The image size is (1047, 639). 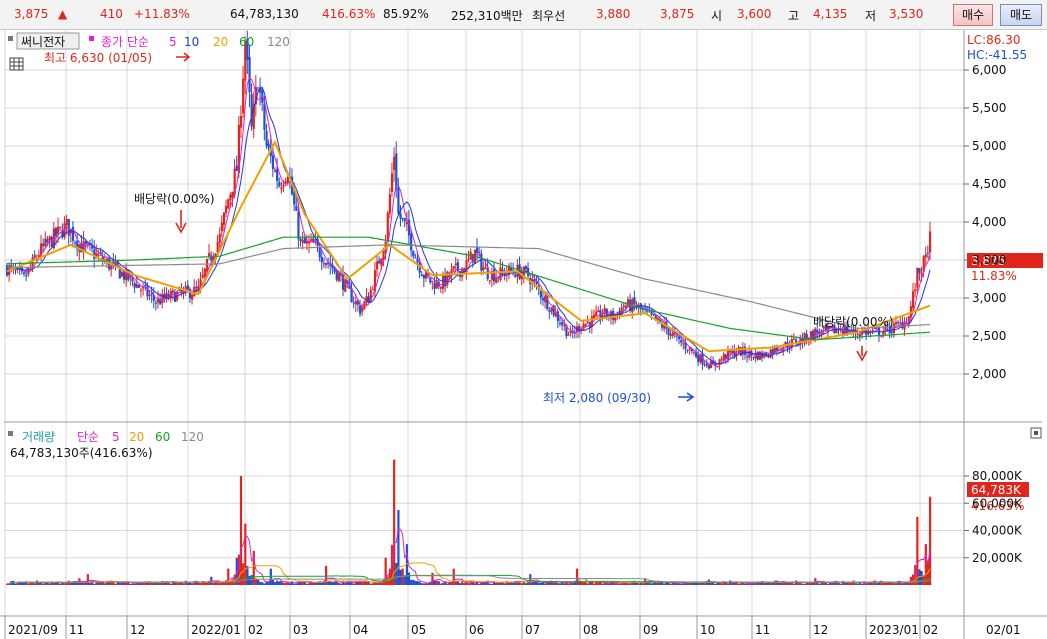 What do you see at coordinates (997, 531) in the screenshot?
I see `volume-tick-label: 40,000K` at bounding box center [997, 531].